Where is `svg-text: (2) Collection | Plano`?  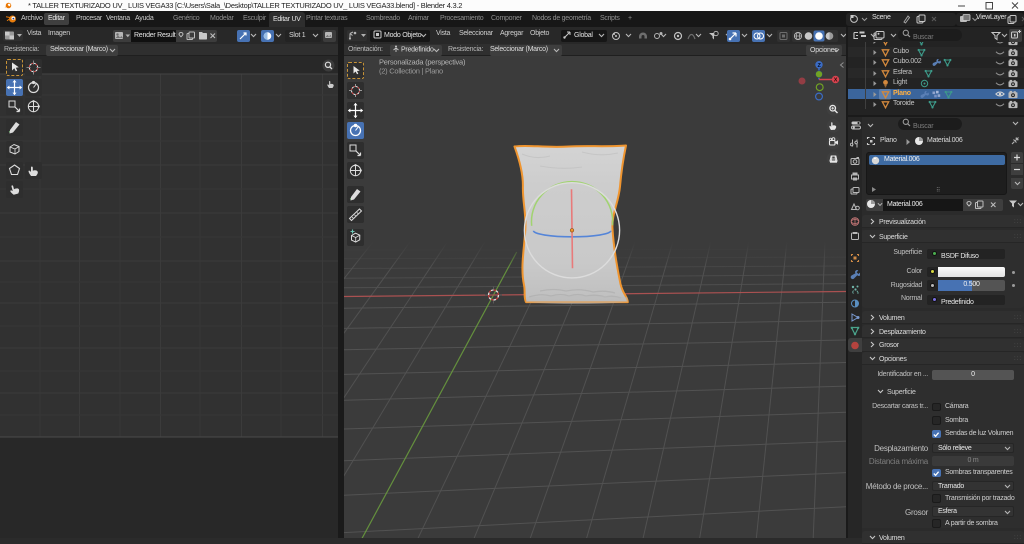
svg-text: (2) Collection | Plano is located at coordinates (411, 71).